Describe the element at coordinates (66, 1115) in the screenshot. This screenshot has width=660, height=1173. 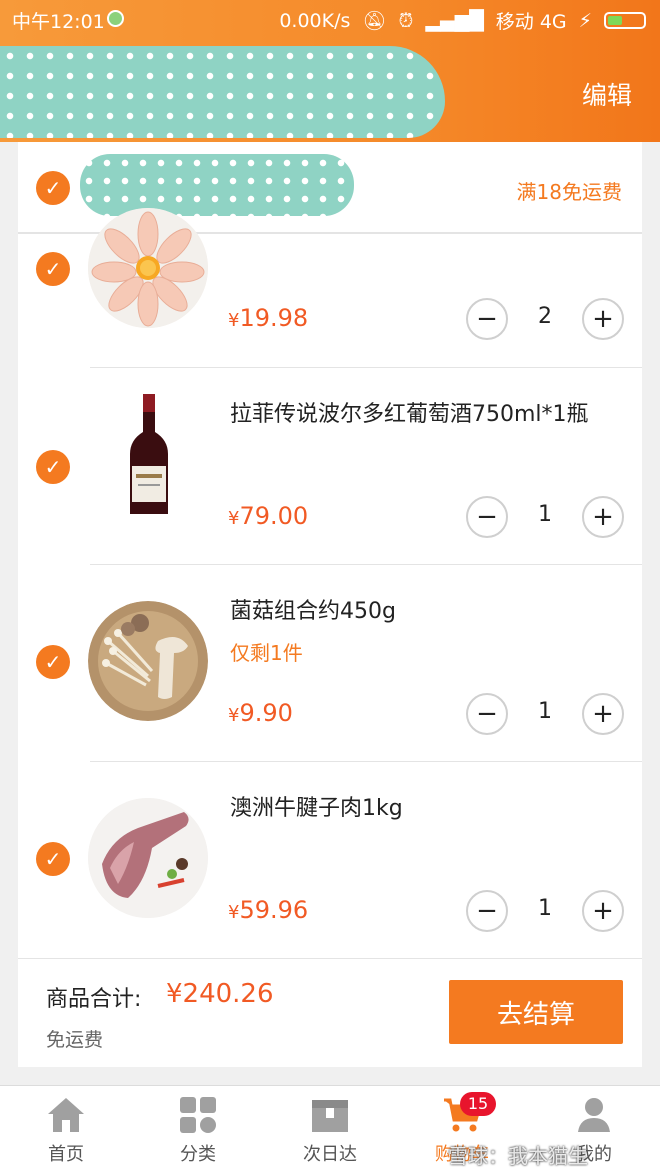
I see `home-icon` at that location.